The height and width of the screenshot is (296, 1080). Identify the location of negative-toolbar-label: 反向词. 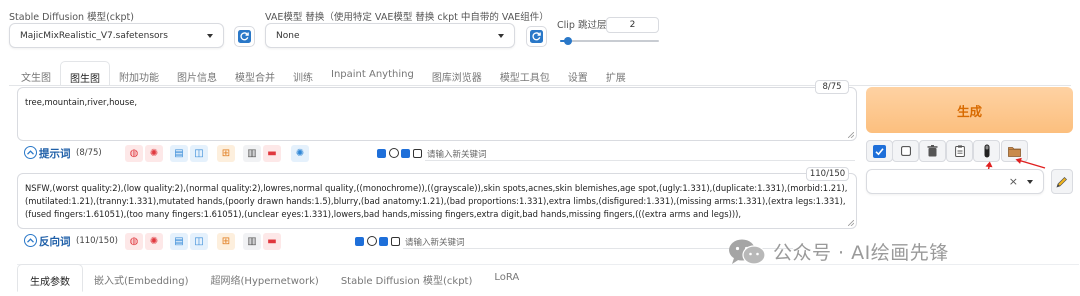
(55, 242).